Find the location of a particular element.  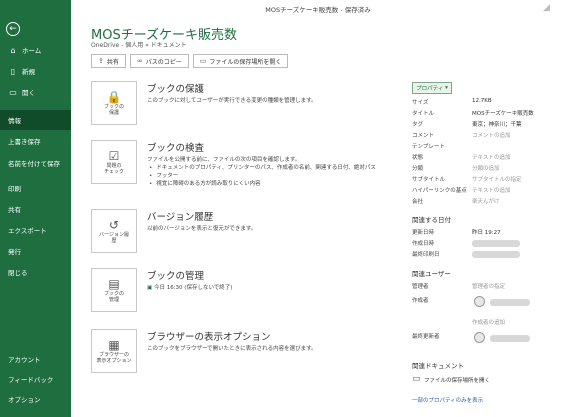

show-fewer-properties-link: 一部のプロパティのみを表示 is located at coordinates (447, 400).